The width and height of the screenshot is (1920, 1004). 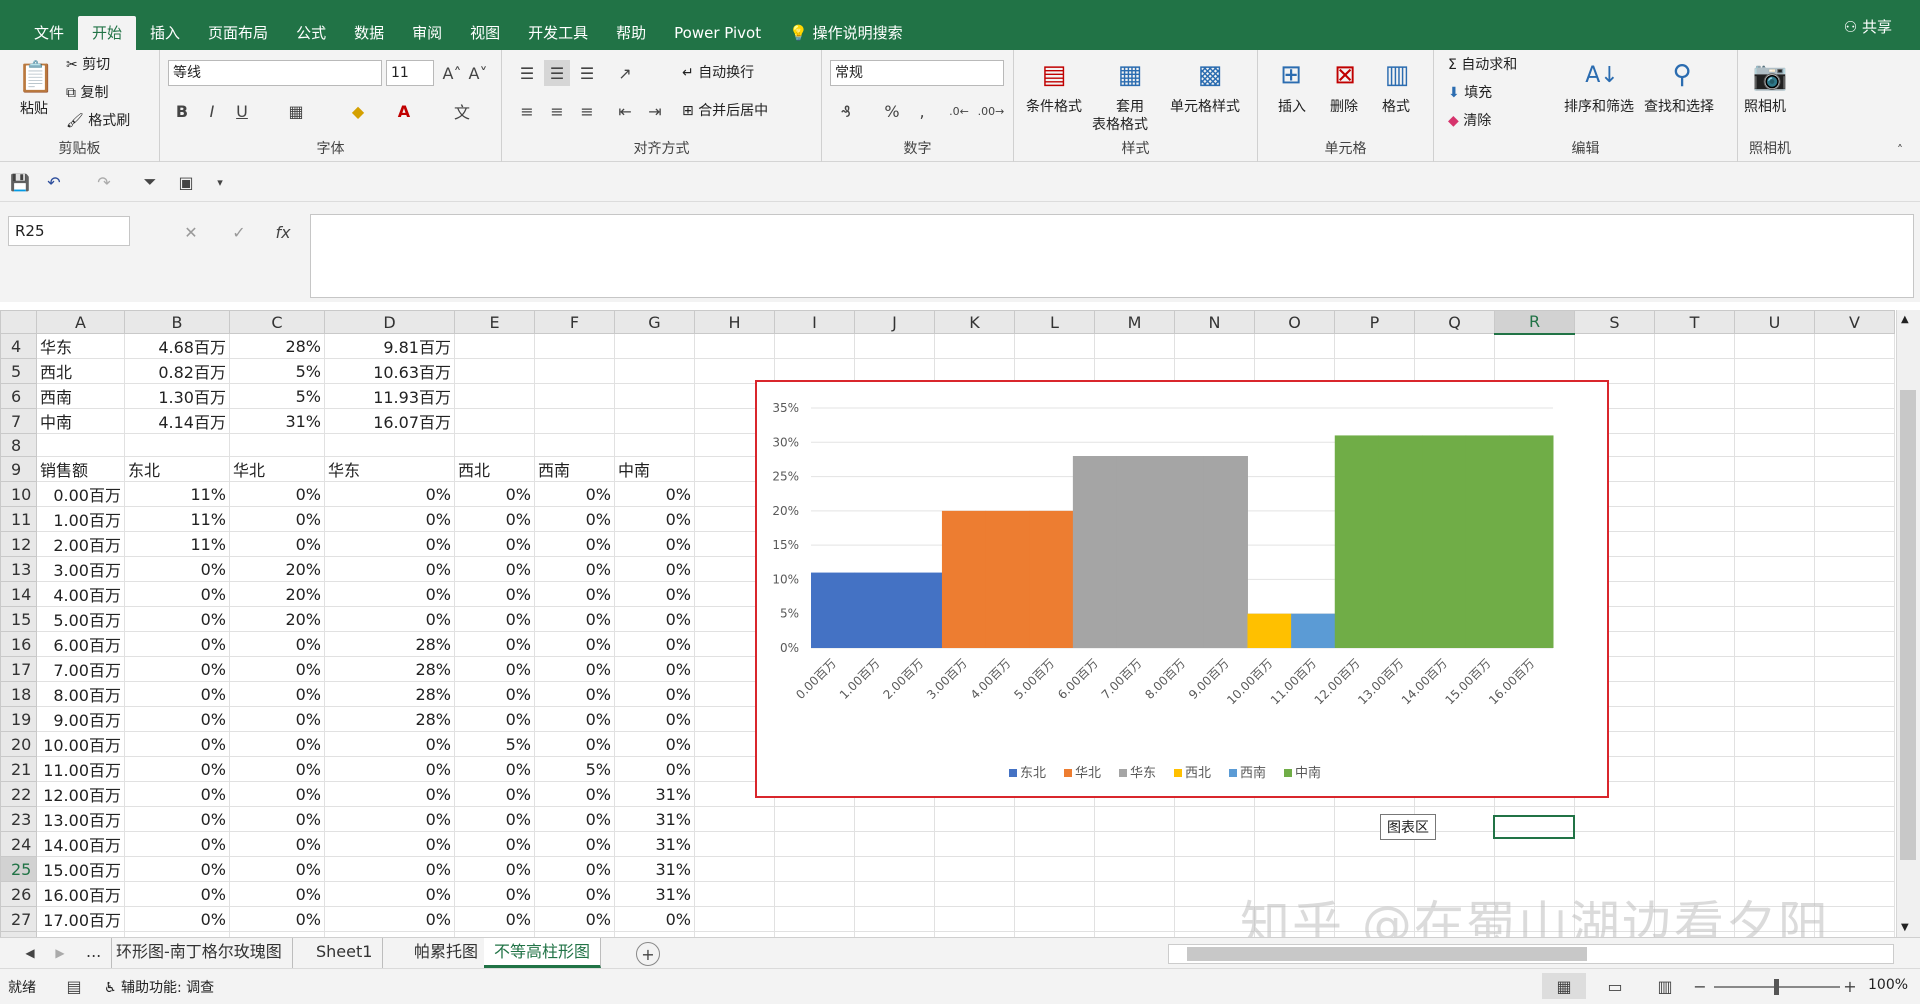 What do you see at coordinates (1205, 106) in the screenshot?
I see `cell-styles-button: 单元格样式` at bounding box center [1205, 106].